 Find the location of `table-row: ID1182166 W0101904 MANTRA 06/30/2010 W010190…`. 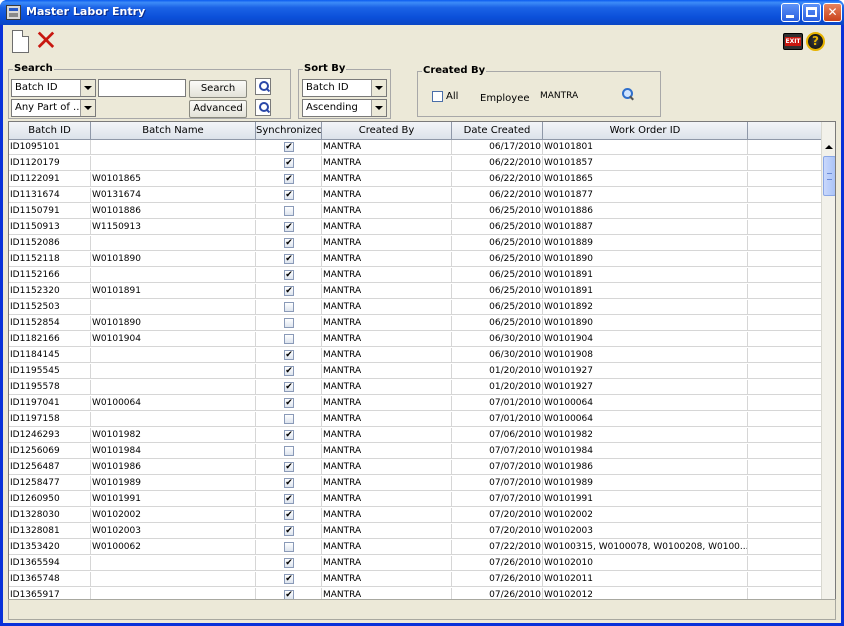

table-row: ID1182166 W0101904 MANTRA 06/30/2010 W010190… is located at coordinates (415, 339).